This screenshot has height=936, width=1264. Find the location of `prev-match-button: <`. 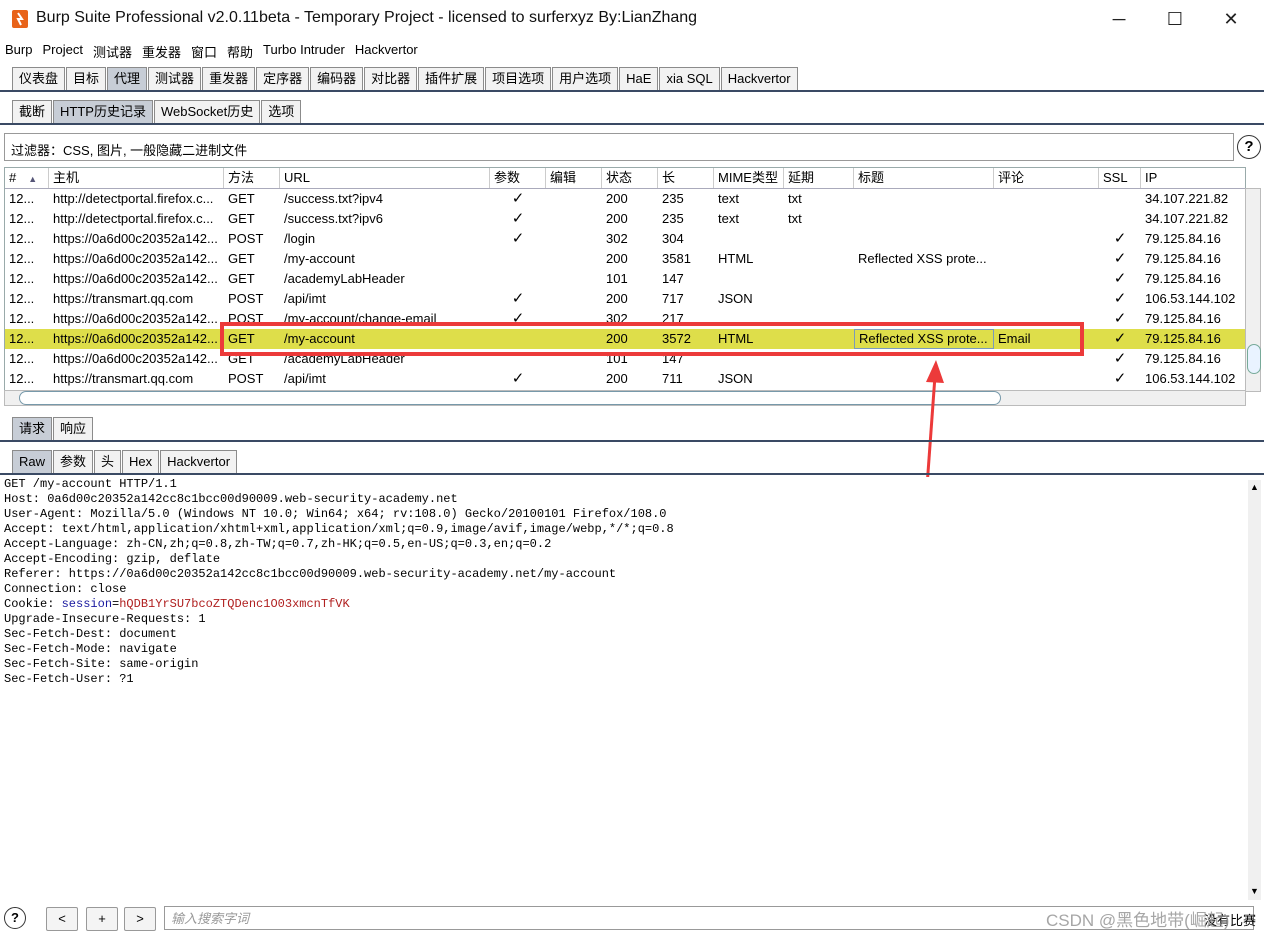

prev-match-button: < is located at coordinates (62, 919).